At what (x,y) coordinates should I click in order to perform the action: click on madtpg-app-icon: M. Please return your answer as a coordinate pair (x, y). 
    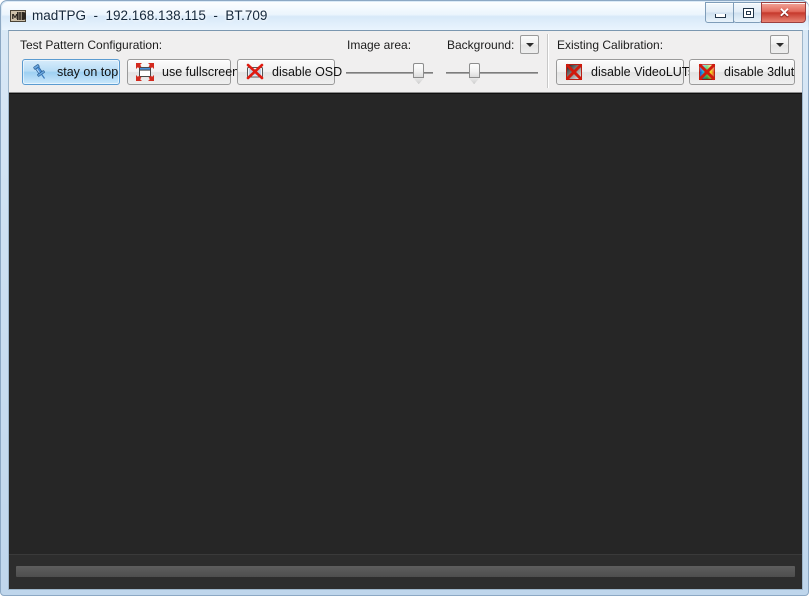
    Looking at the image, I should click on (18, 16).